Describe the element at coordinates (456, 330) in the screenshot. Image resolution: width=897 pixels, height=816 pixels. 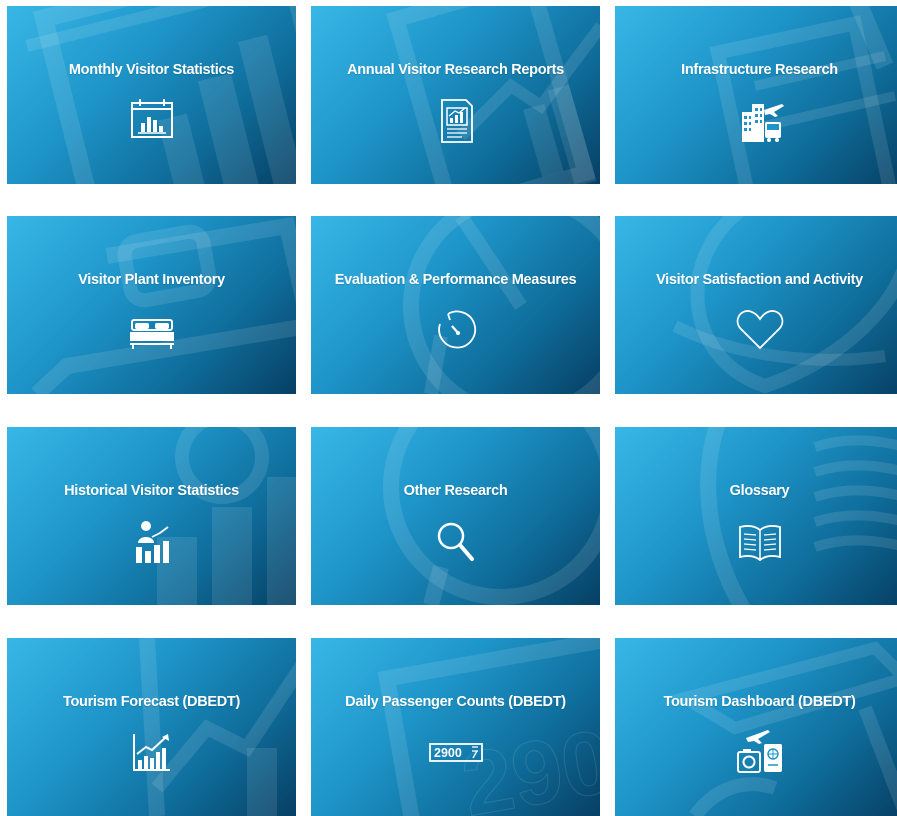
I see `timer-icon` at that location.